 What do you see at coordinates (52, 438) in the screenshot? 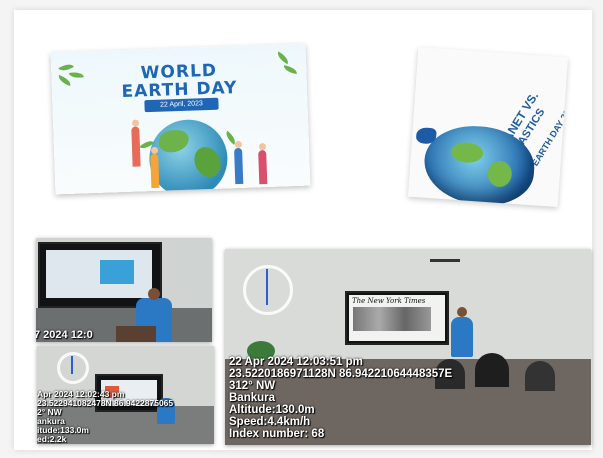
I see `photo-speed: ed:2.2k` at bounding box center [52, 438].